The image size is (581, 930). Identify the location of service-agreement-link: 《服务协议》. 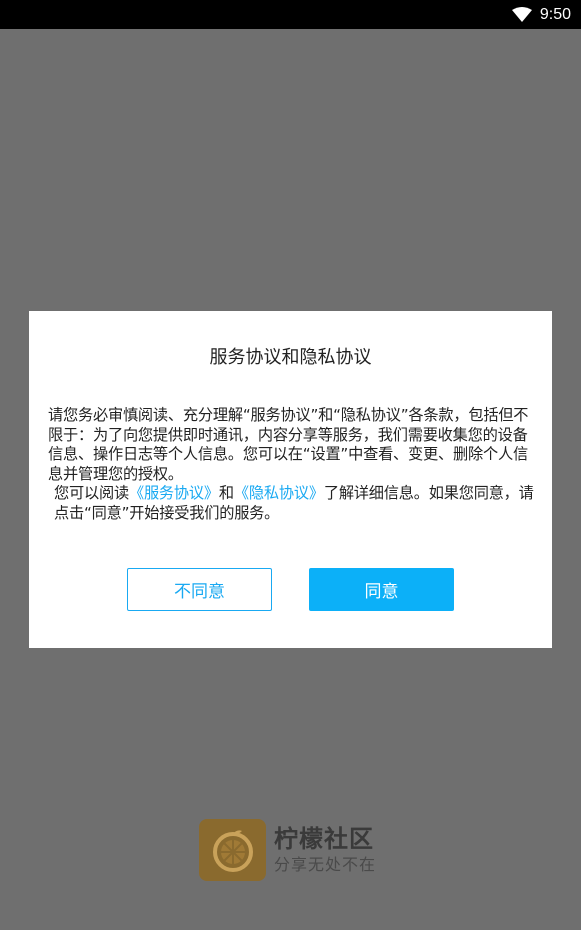
(174, 493).